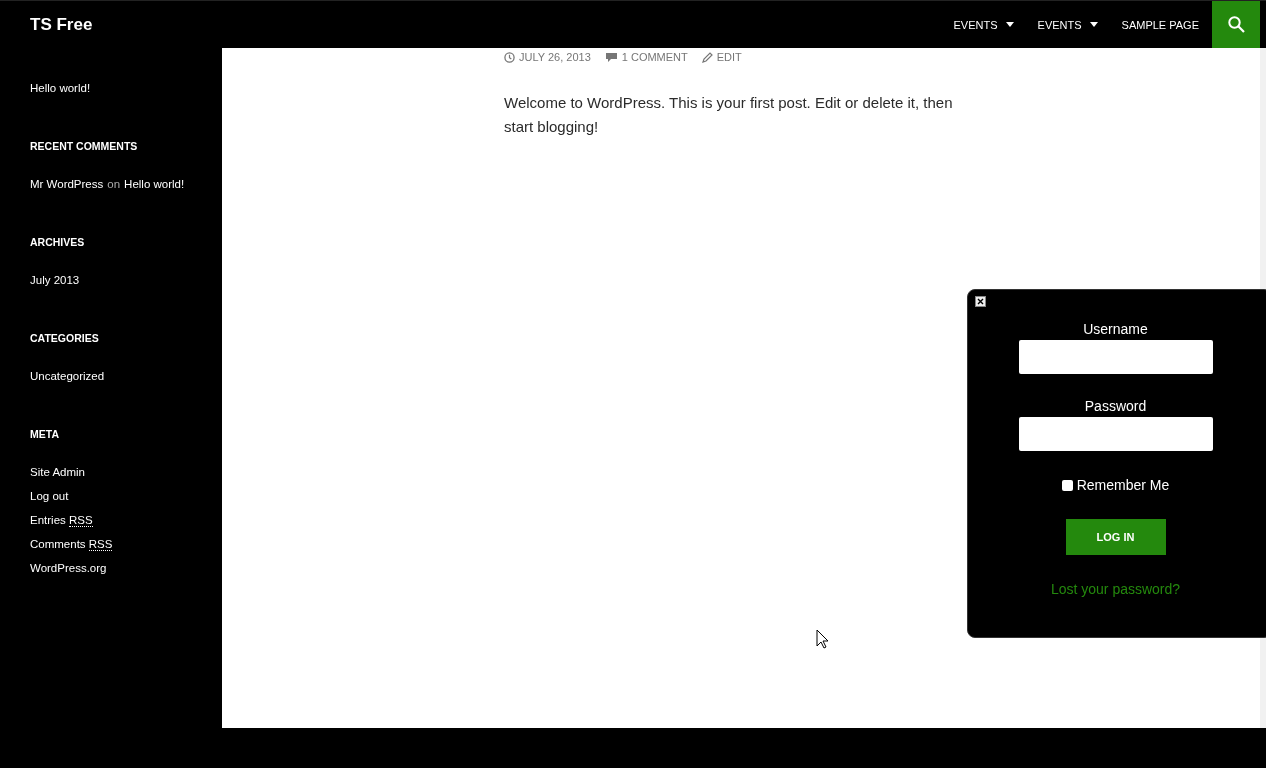 The height and width of the screenshot is (768, 1266). I want to click on sidebar-link: July 2013, so click(126, 280).